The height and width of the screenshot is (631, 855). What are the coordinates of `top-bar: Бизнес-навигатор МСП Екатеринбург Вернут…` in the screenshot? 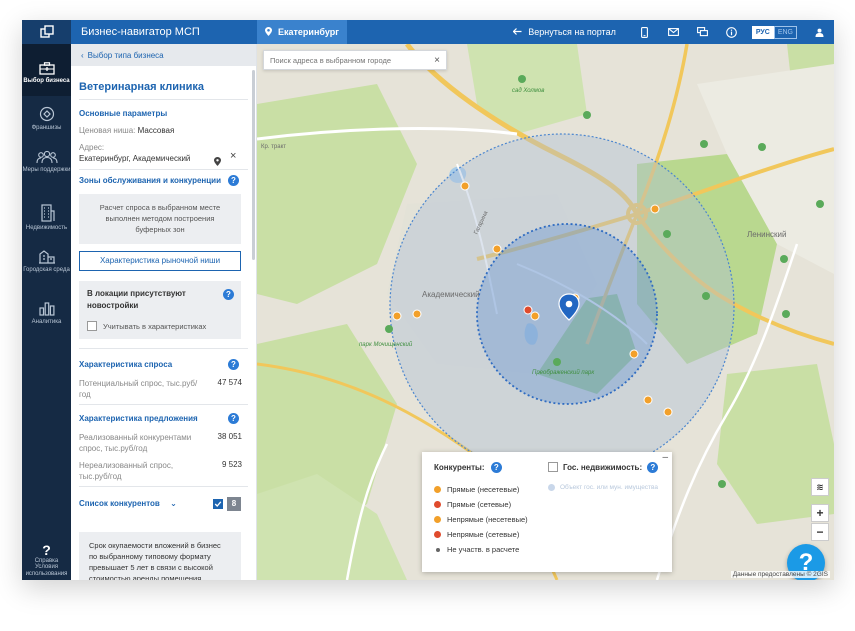 It's located at (428, 32).